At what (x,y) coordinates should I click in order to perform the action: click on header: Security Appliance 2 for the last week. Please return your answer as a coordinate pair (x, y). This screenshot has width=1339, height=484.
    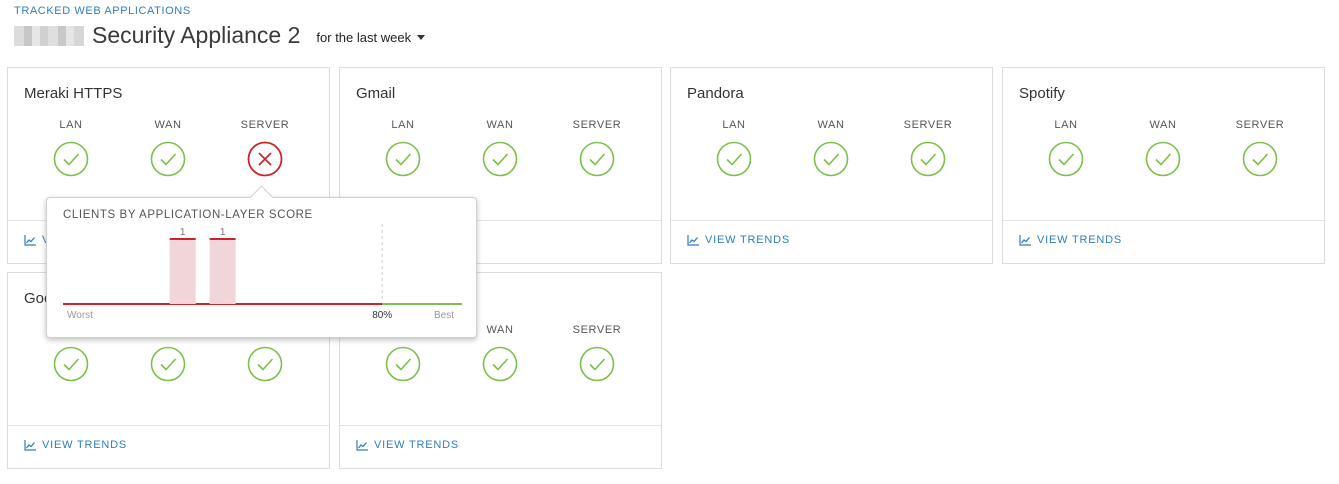
    Looking at the image, I should click on (220, 35).